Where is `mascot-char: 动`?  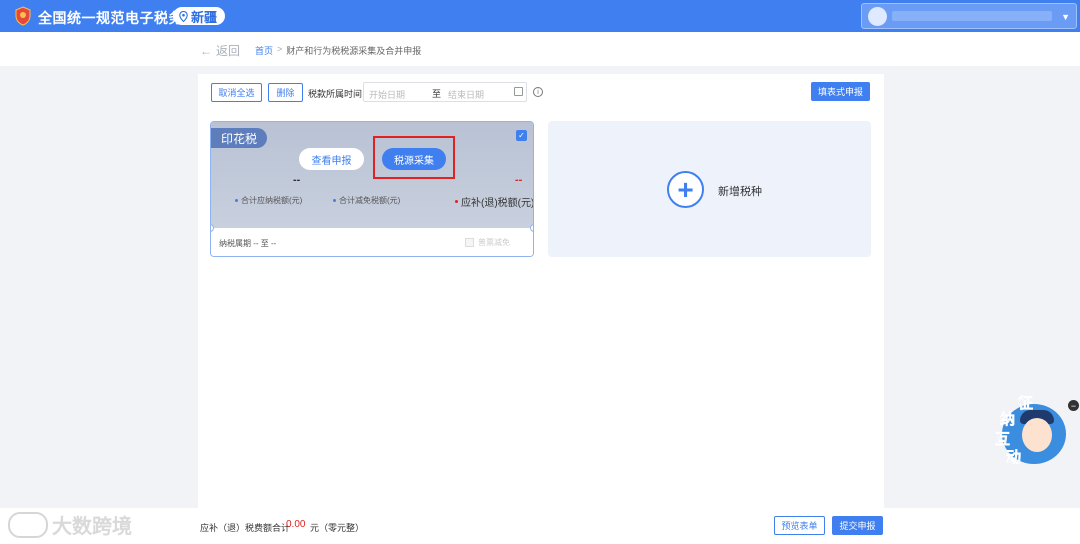 mascot-char: 动 is located at coordinates (1014, 458).